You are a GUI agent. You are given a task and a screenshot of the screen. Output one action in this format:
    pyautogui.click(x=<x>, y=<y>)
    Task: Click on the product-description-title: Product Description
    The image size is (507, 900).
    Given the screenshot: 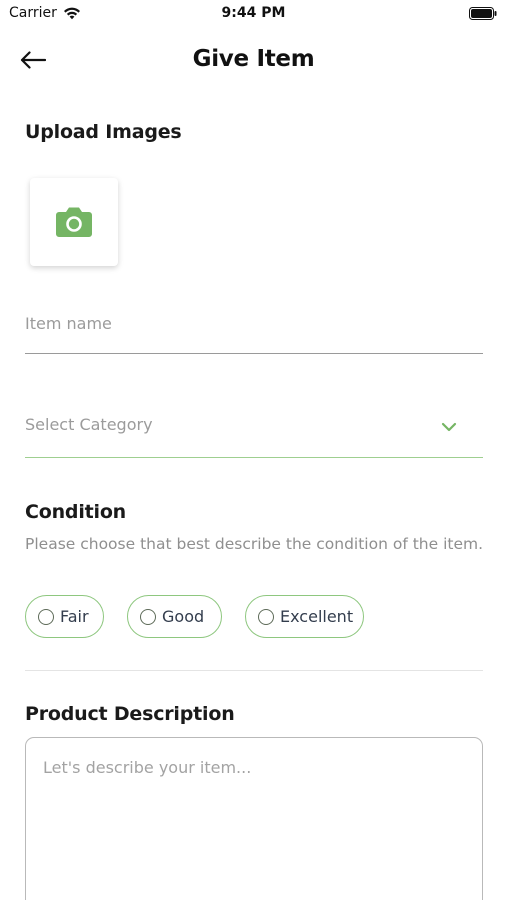 What is the action you would take?
    pyautogui.click(x=130, y=714)
    